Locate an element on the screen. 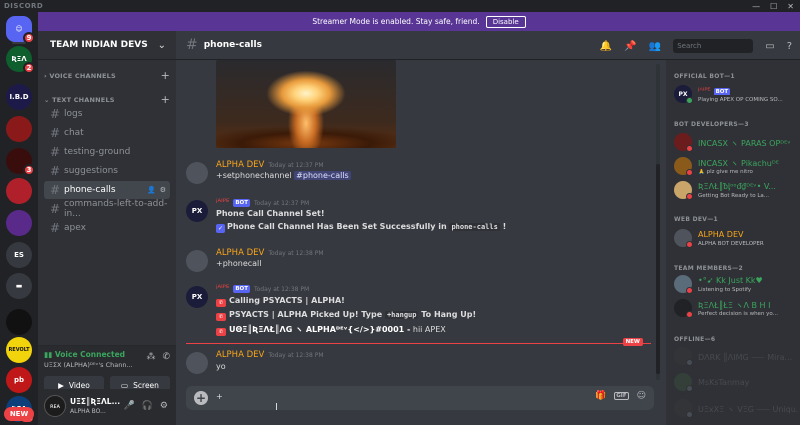 Image resolution: width=800 pixels, height=425 pixels. channel-label: testing-ground is located at coordinates (97, 152).